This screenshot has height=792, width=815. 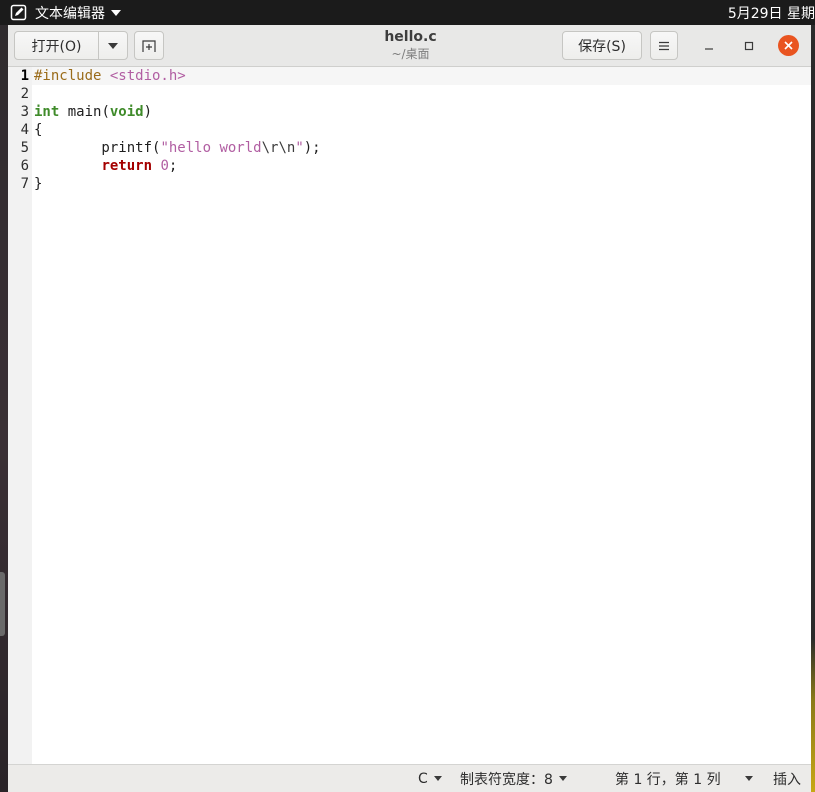 I want to click on maximize-icon, so click(x=749, y=46).